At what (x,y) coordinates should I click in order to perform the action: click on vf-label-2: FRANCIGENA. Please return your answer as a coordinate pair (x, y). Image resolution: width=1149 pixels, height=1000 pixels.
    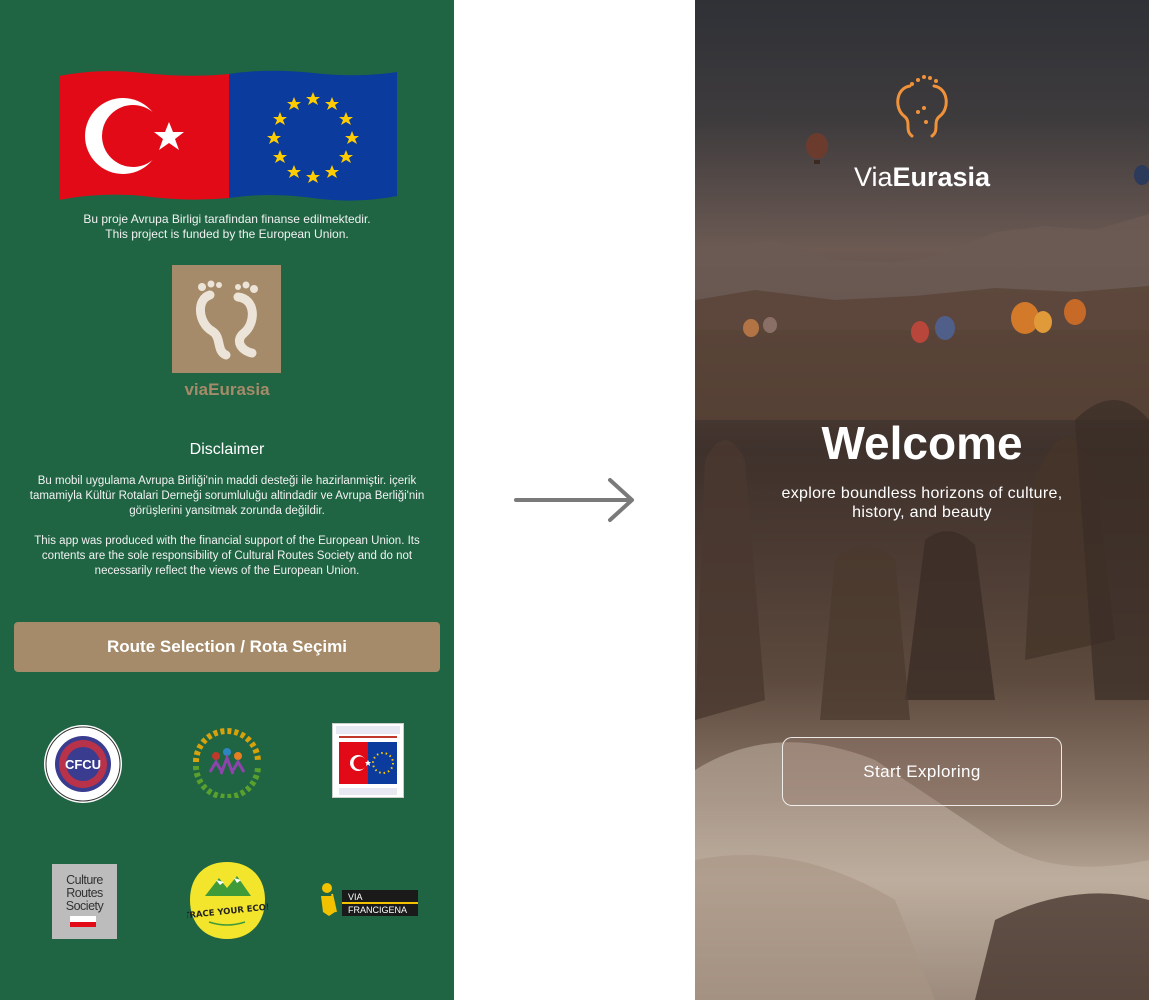
    Looking at the image, I should click on (377, 910).